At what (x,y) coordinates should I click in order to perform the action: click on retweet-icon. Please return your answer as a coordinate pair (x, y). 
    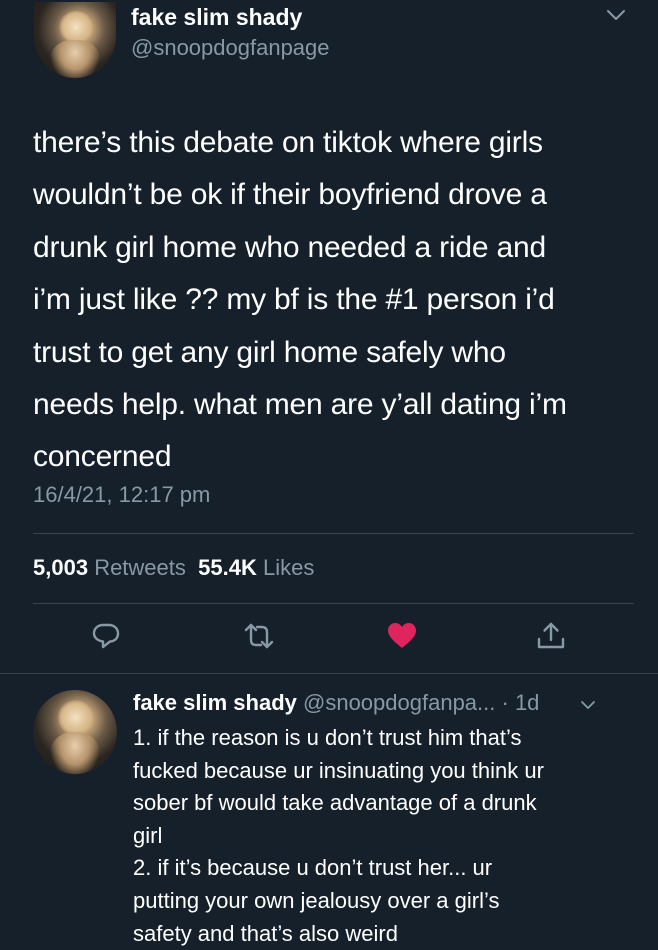
    Looking at the image, I should click on (259, 636).